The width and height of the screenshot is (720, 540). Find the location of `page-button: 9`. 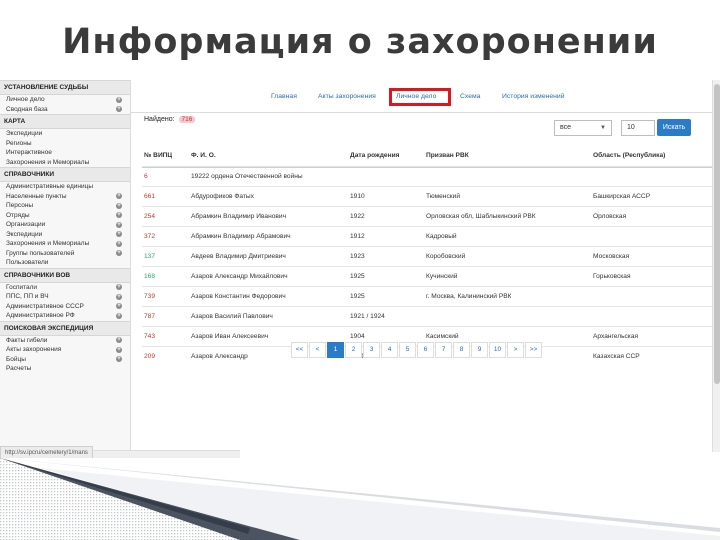

page-button: 9 is located at coordinates (479, 350).